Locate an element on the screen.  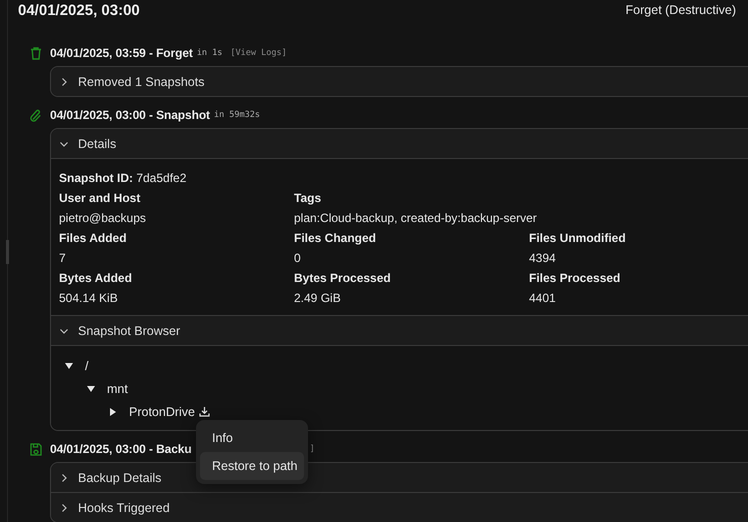
field-label: User and Host is located at coordinates (99, 198).